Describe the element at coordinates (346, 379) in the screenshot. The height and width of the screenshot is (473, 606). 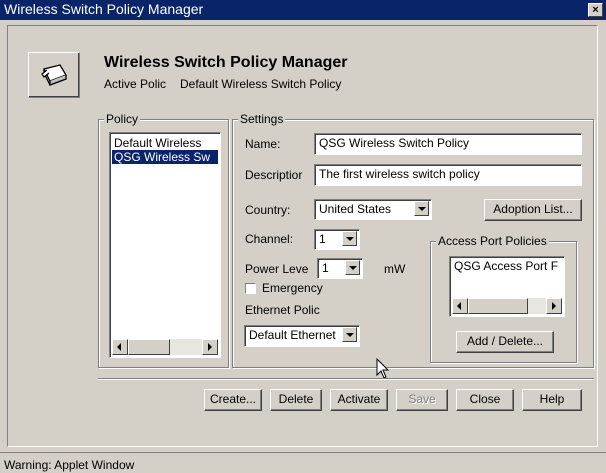
I see `button-separator` at that location.